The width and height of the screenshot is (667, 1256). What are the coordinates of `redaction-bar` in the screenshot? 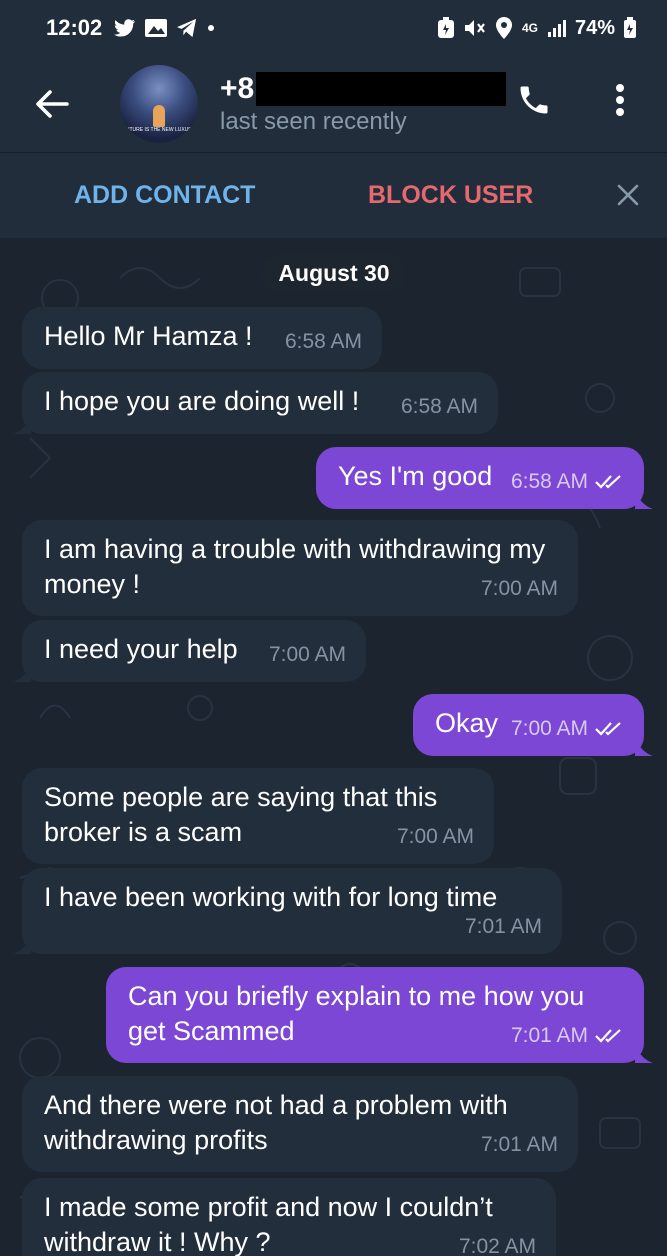 It's located at (381, 89).